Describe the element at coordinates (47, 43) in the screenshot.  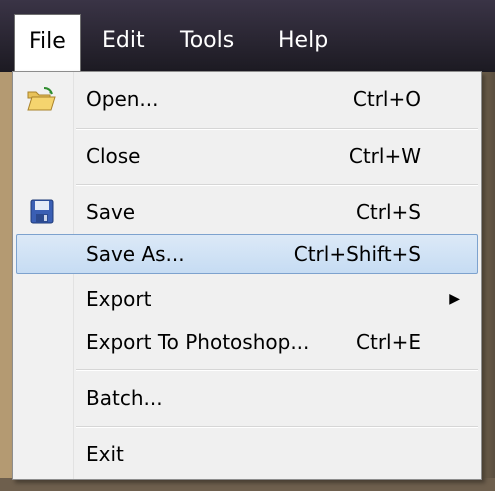
I see `menu-file: File` at that location.